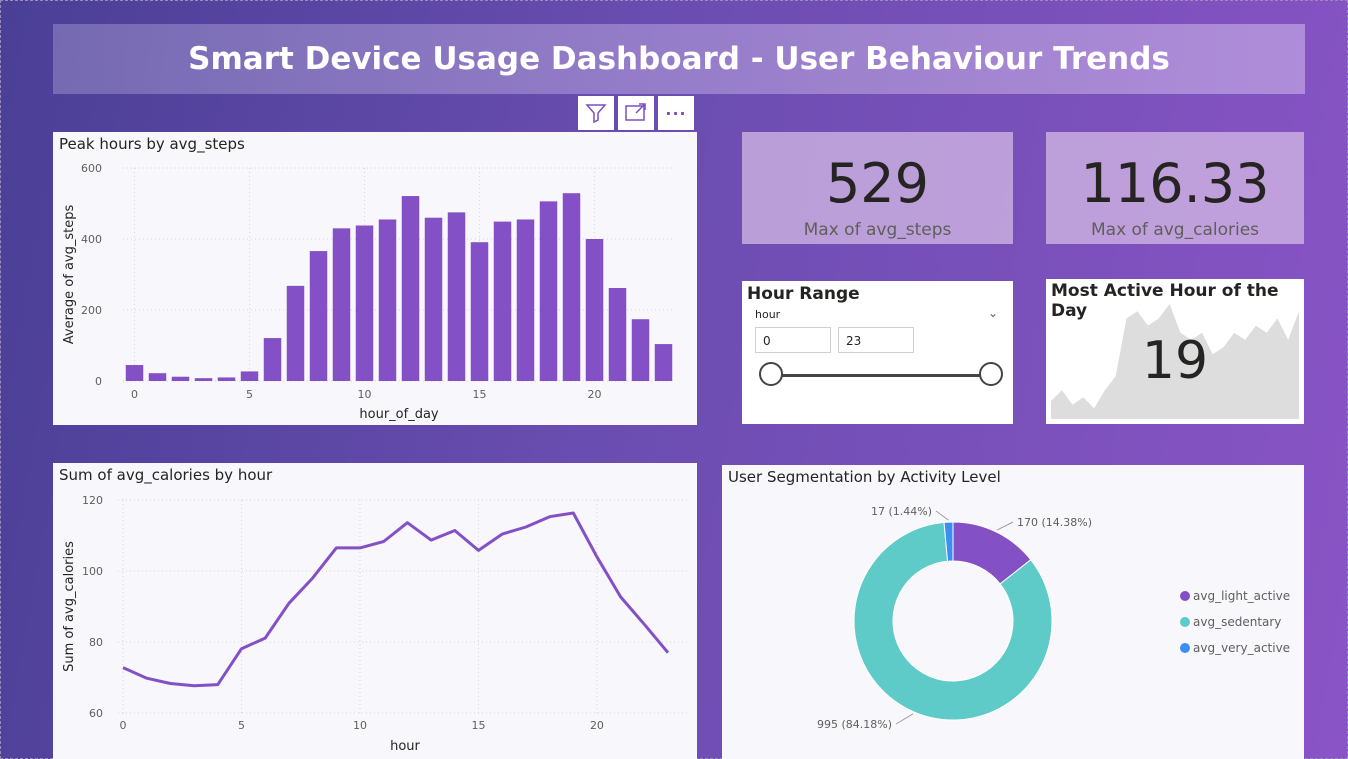 The image size is (1348, 759). What do you see at coordinates (793, 340) in the screenshot?
I see `range-min-input: 0` at bounding box center [793, 340].